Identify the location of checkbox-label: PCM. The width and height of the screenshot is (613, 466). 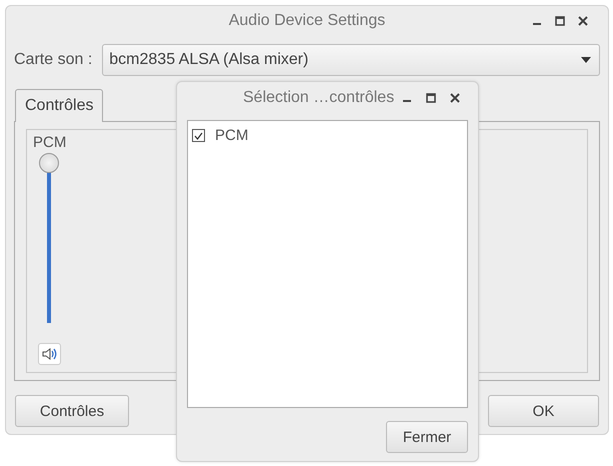
(231, 135).